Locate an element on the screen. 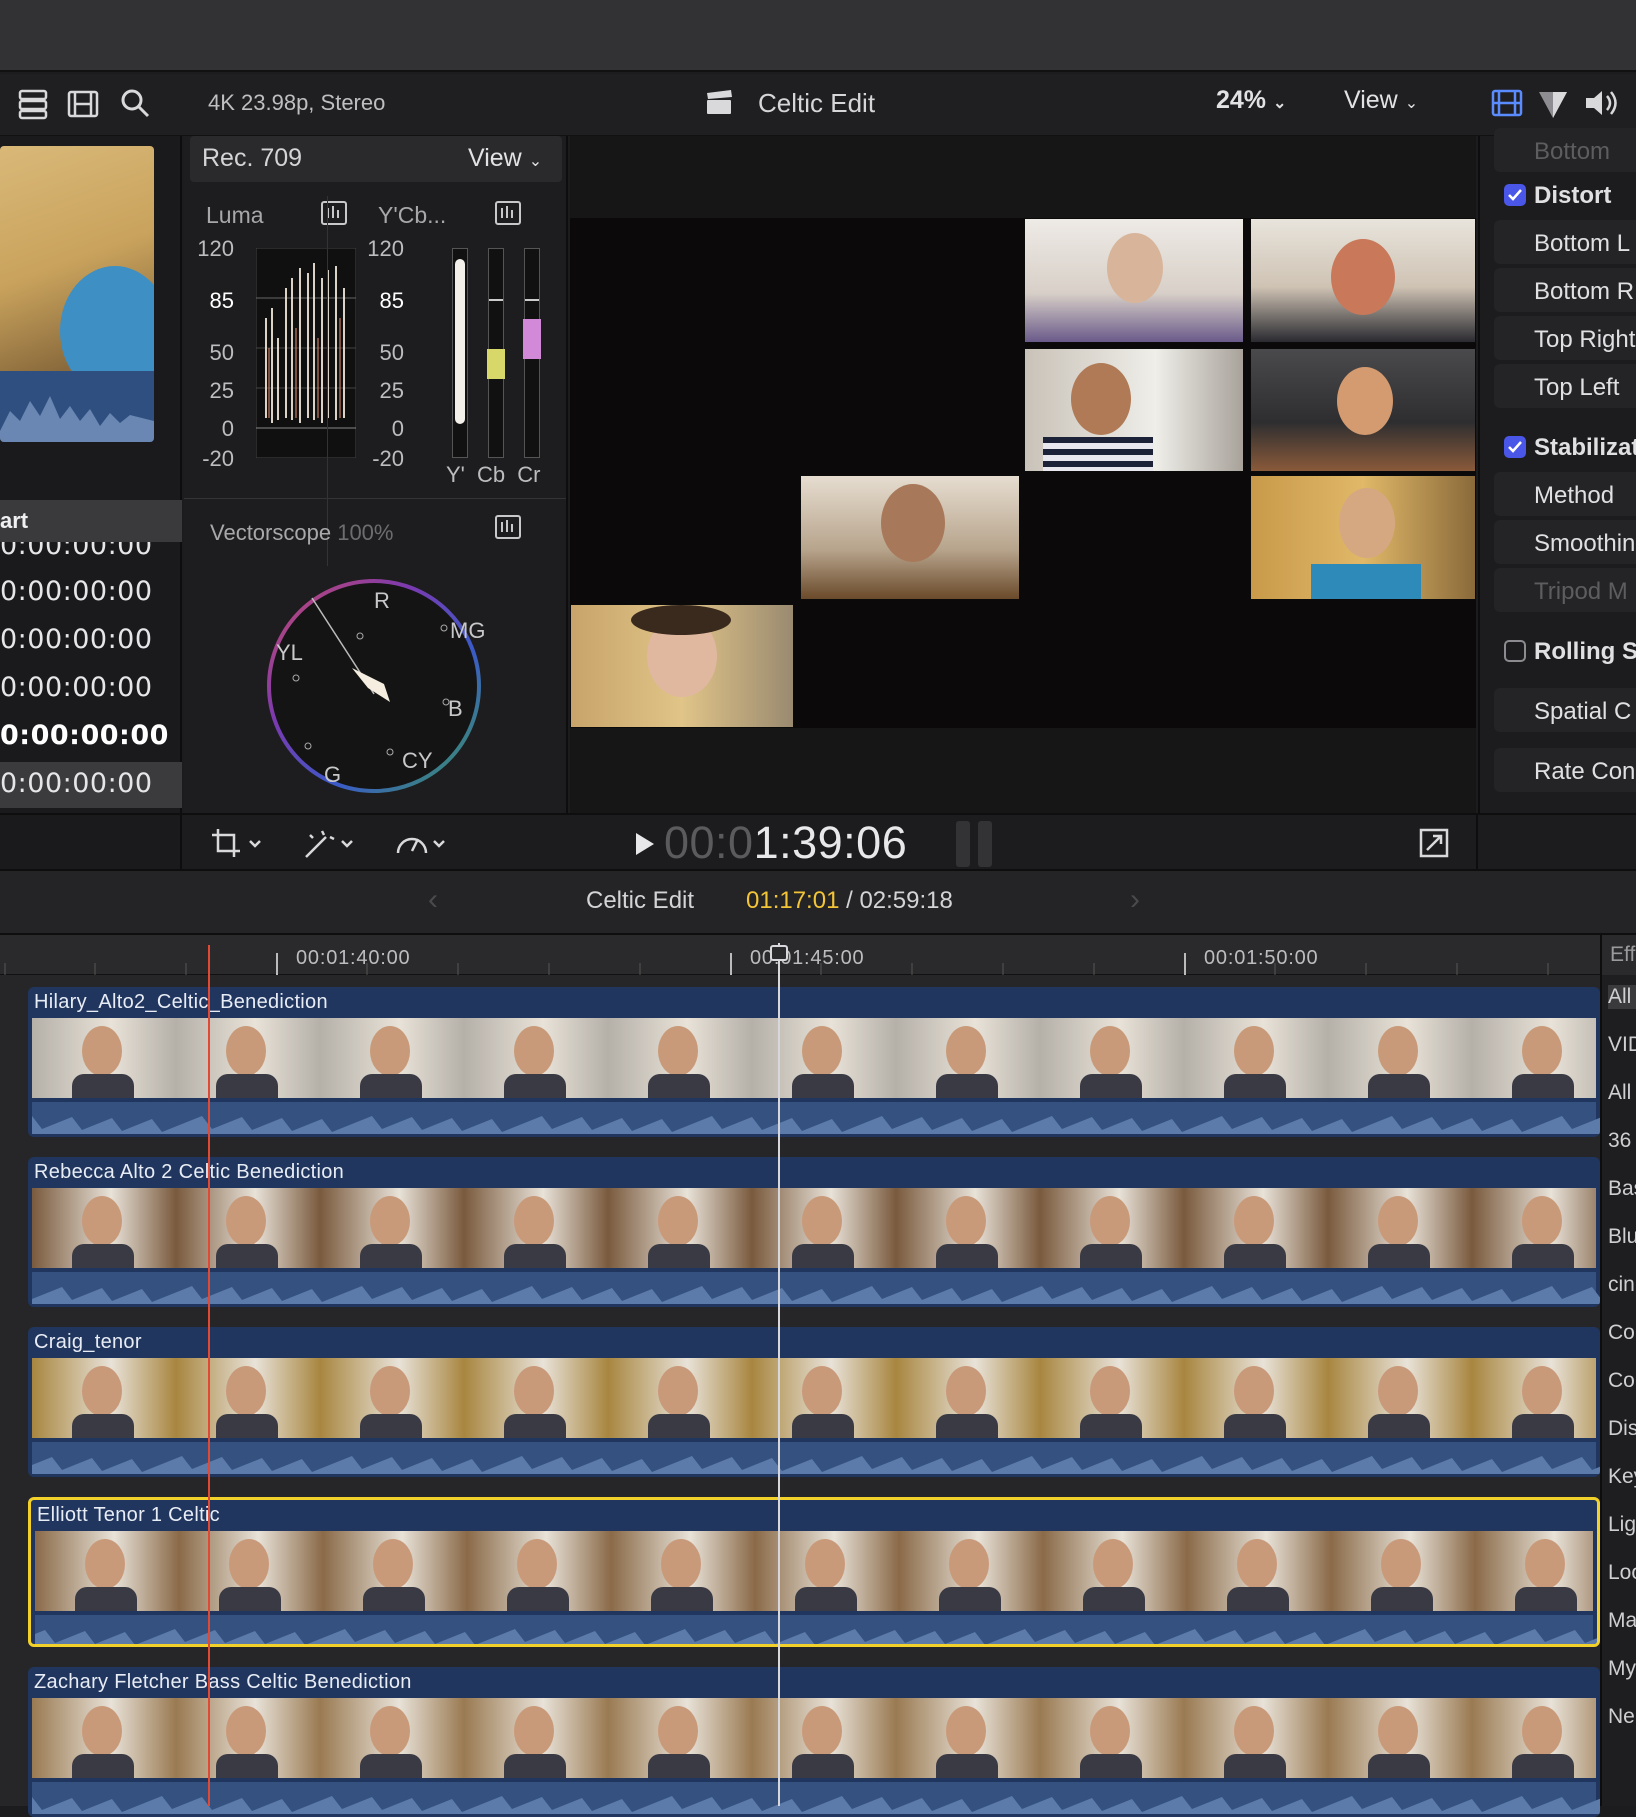  effects-category-item: My is located at coordinates (1622, 1669).